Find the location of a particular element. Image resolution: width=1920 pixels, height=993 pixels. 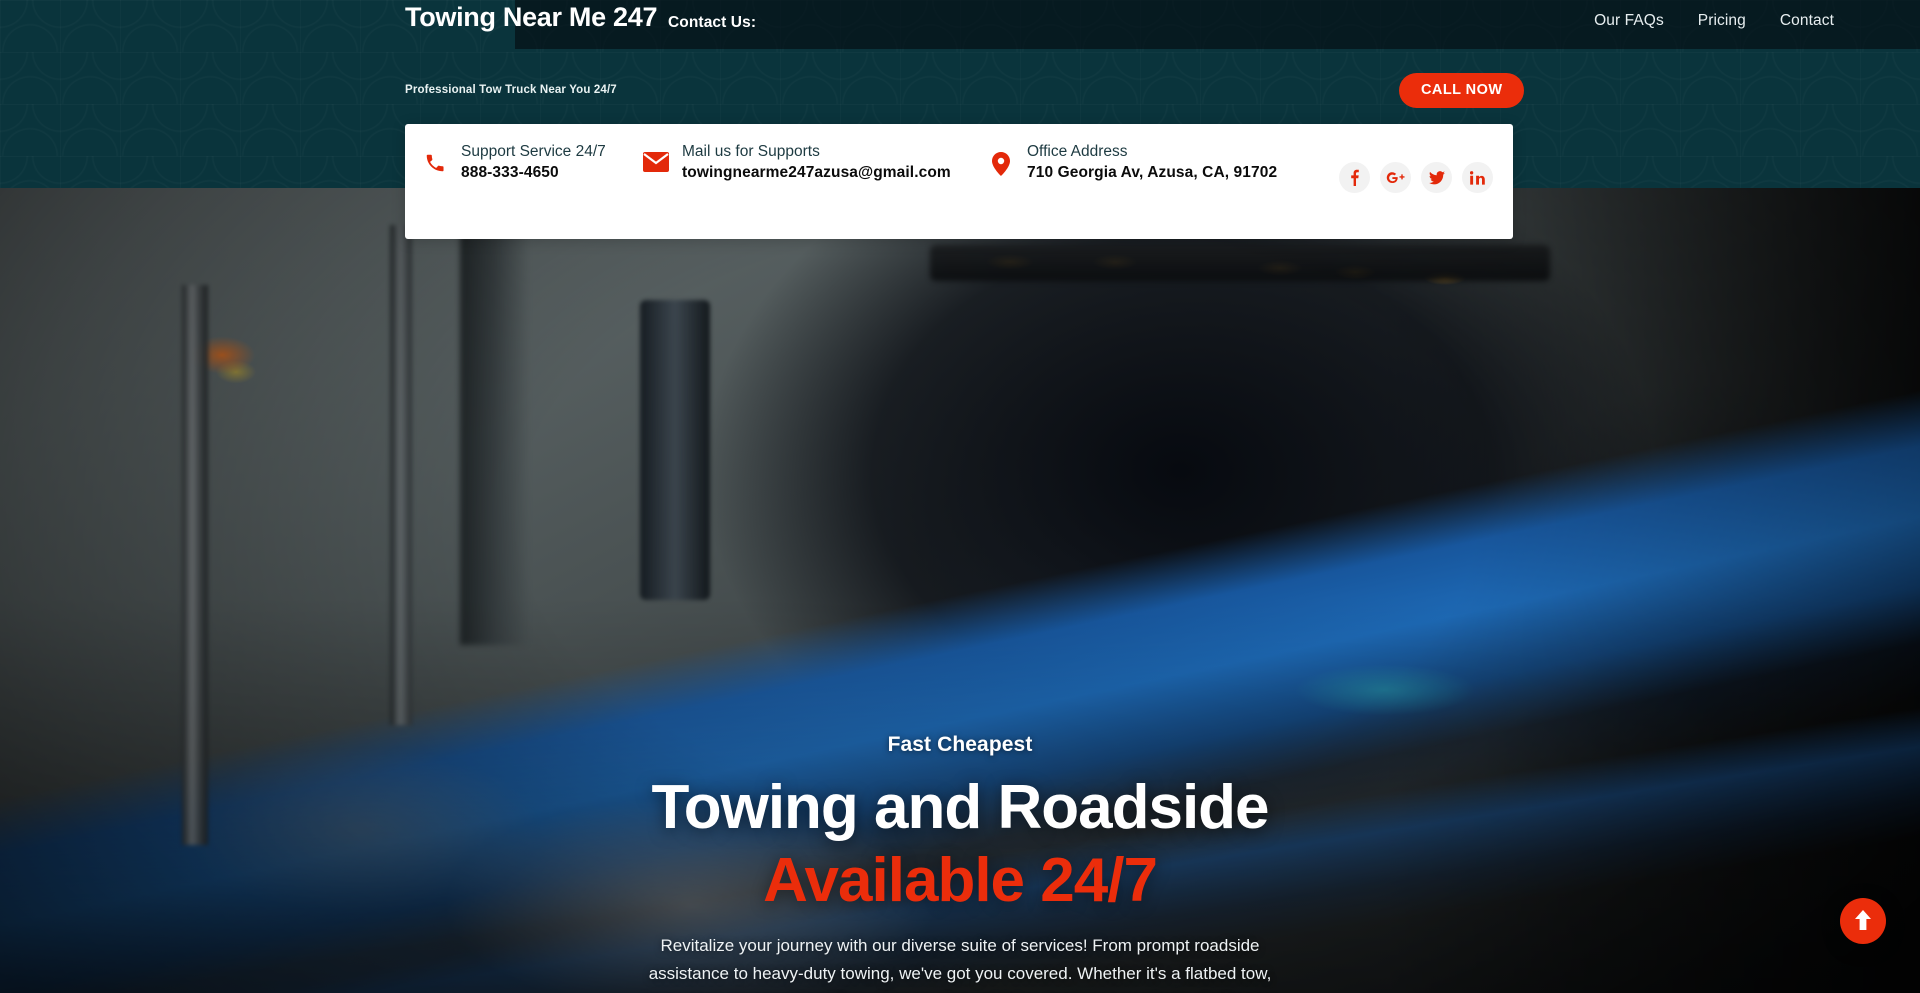

arrow-up-icon is located at coordinates (1863, 921).